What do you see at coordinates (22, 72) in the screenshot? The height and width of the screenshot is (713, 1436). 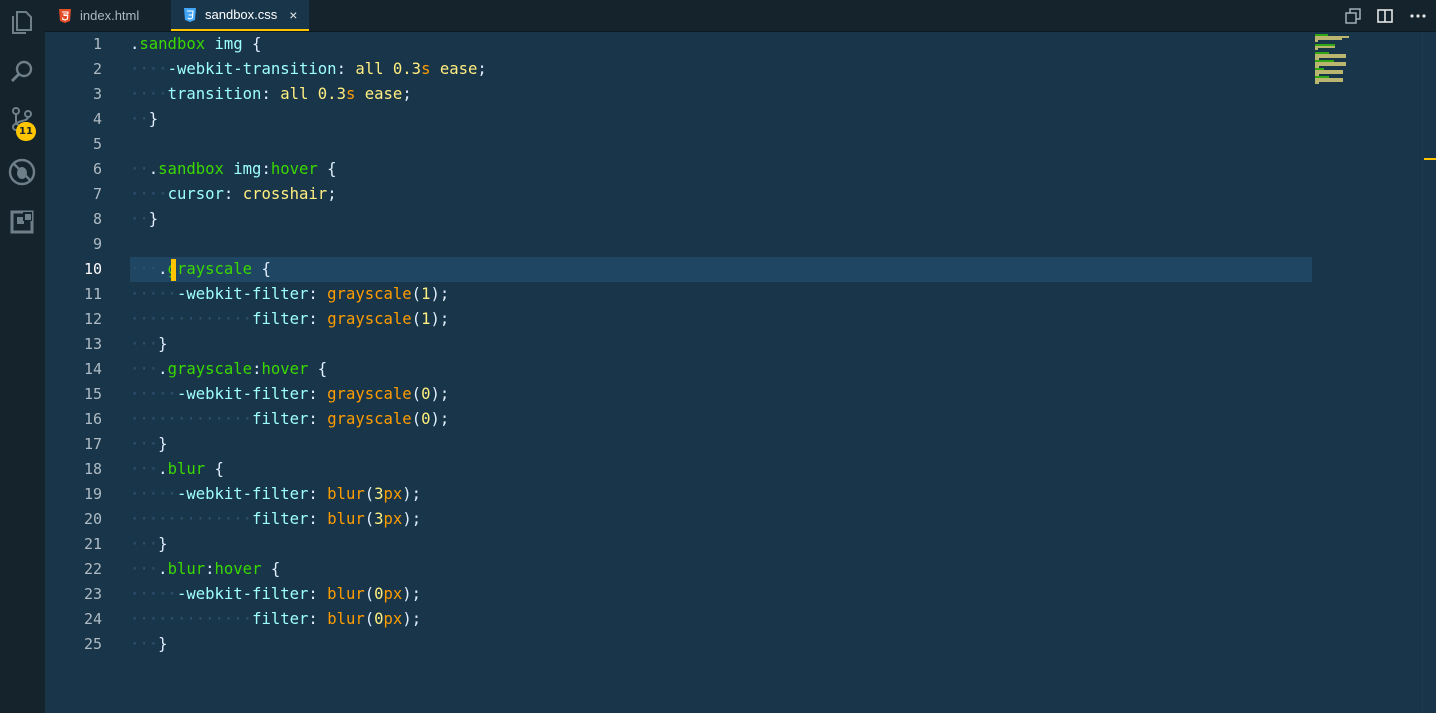 I see `search-icon` at bounding box center [22, 72].